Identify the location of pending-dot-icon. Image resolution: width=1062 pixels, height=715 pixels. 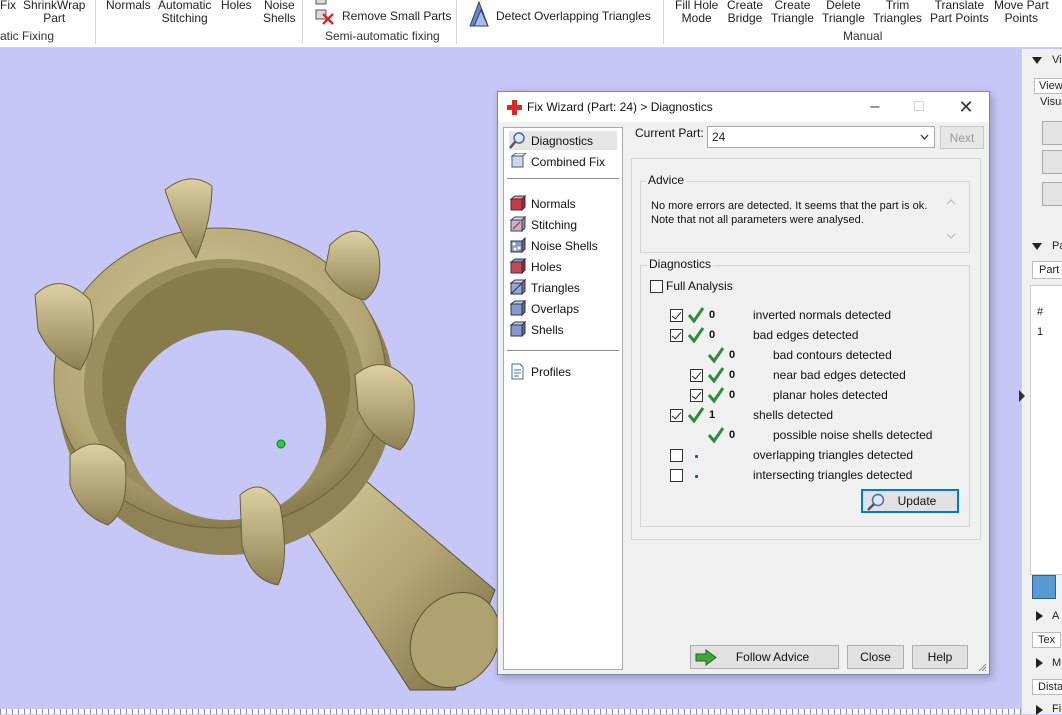
(696, 456).